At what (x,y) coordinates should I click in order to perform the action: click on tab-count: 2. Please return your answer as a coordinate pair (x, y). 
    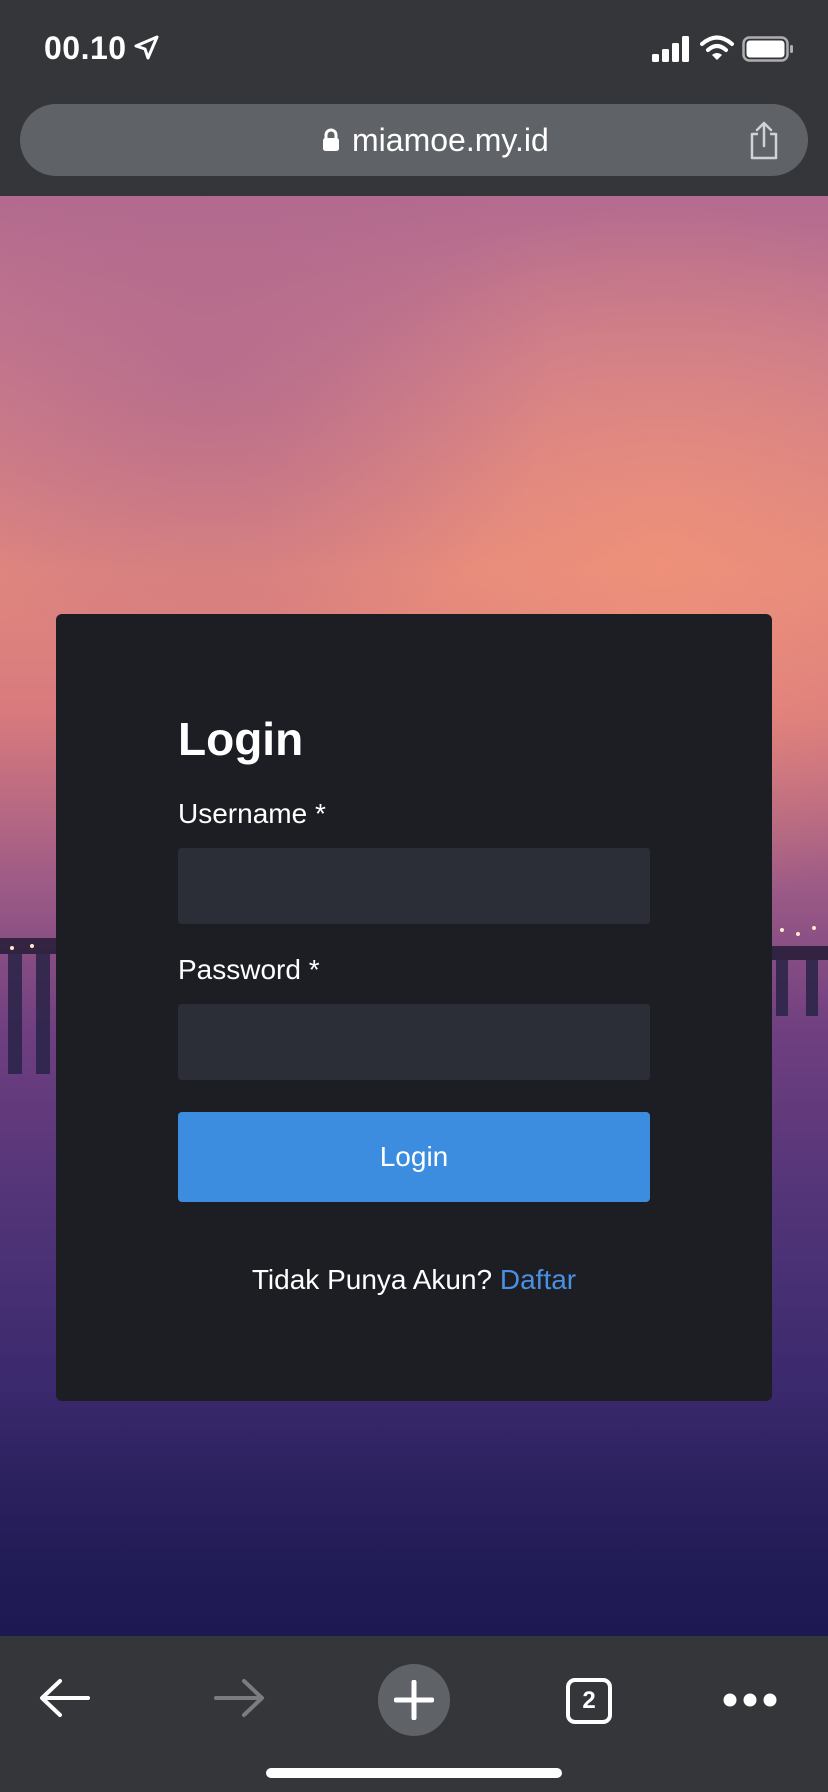
    Looking at the image, I should click on (589, 1700).